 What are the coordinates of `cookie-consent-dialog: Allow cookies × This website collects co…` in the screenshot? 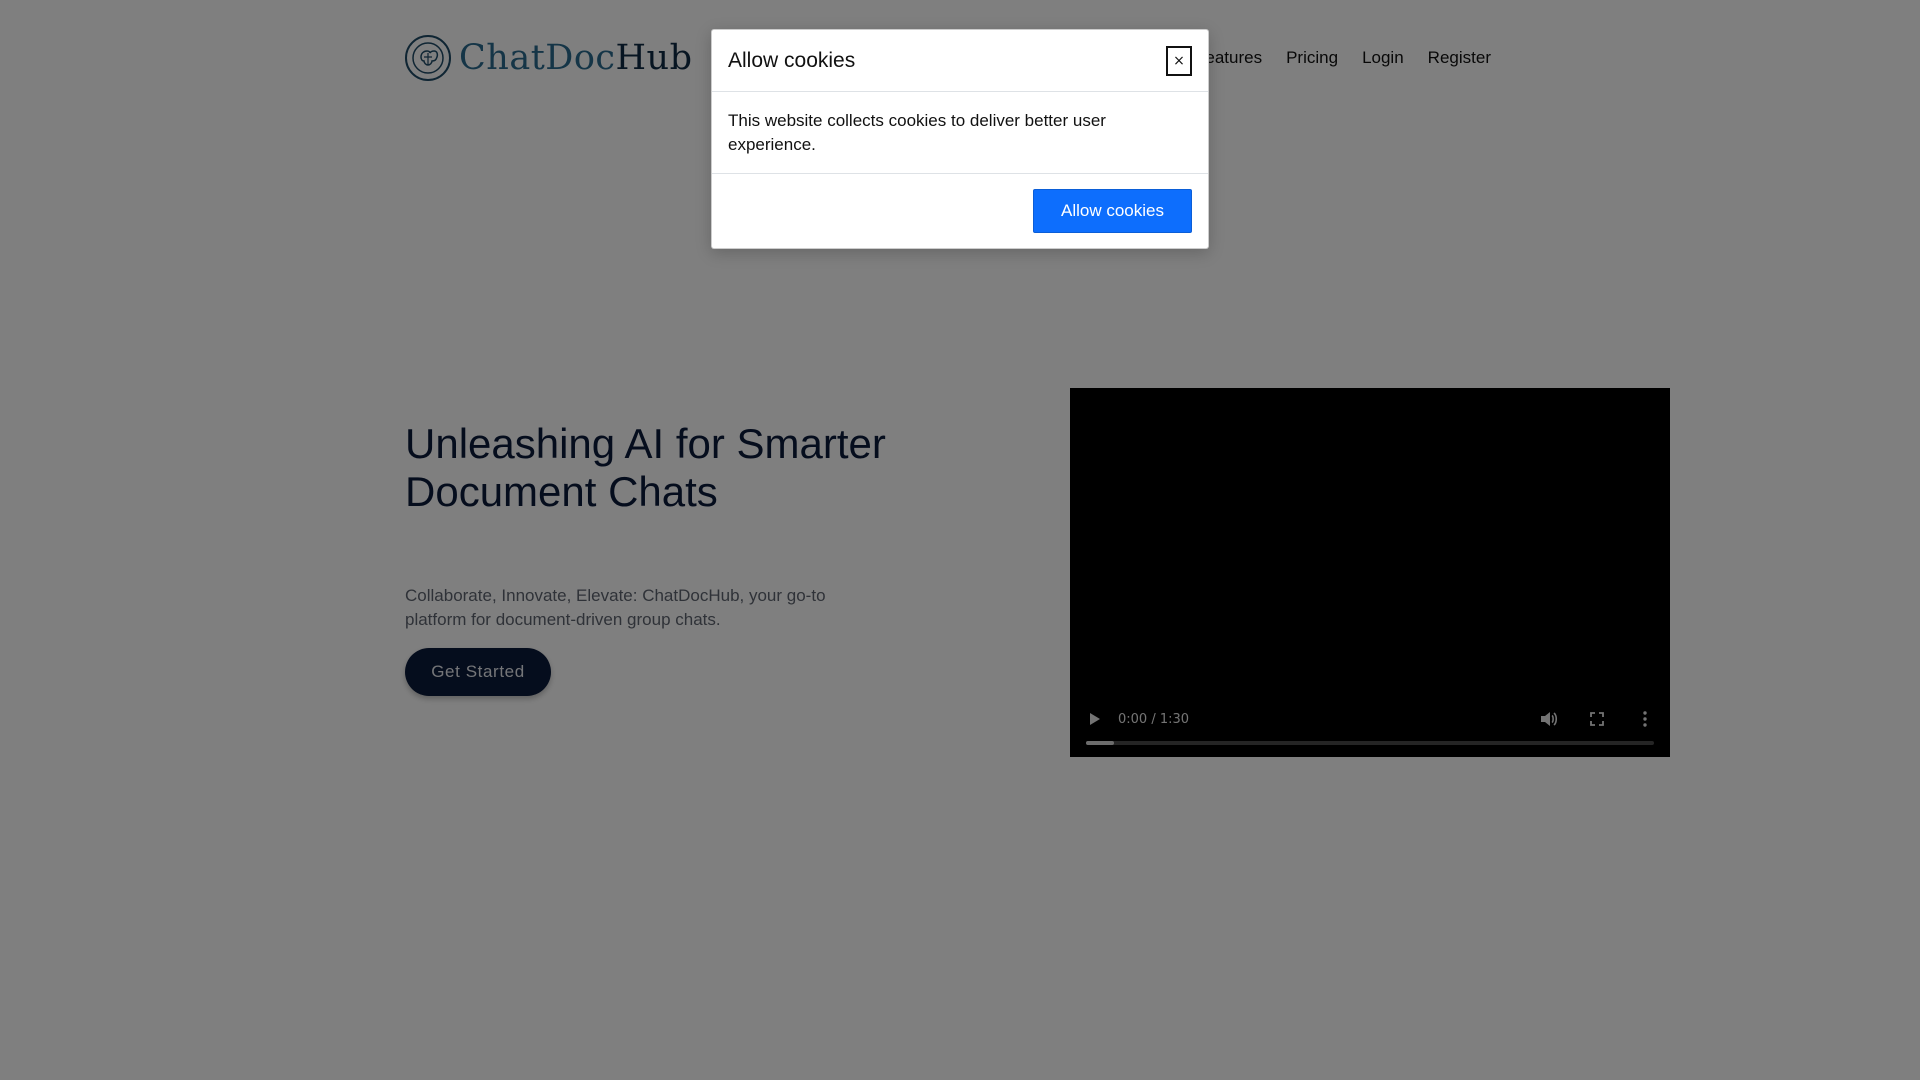 It's located at (960, 139).